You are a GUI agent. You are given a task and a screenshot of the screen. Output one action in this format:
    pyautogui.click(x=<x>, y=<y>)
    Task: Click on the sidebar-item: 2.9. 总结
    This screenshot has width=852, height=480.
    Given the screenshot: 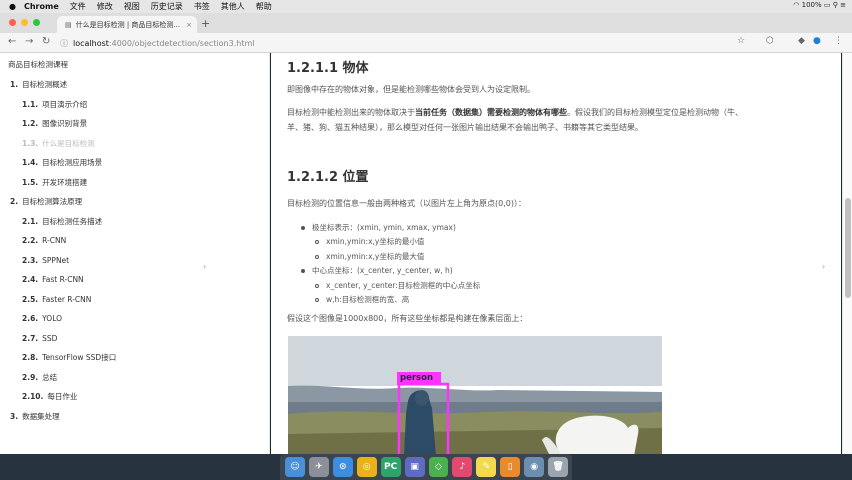 What is the action you would take?
    pyautogui.click(x=134, y=378)
    